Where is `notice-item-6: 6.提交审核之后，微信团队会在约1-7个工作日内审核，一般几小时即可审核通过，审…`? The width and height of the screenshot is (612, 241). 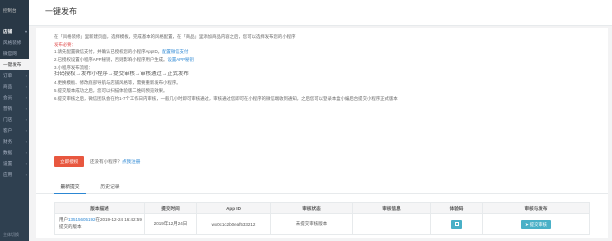
notice-item-6: 6.提交审核之后，微信团队会在约1-7个工作日内审核，一般几小时即可审核通过，审… is located at coordinates (226, 98).